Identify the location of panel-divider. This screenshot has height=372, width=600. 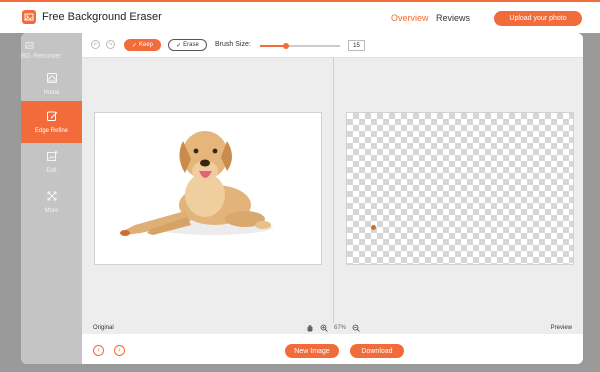
(333, 190).